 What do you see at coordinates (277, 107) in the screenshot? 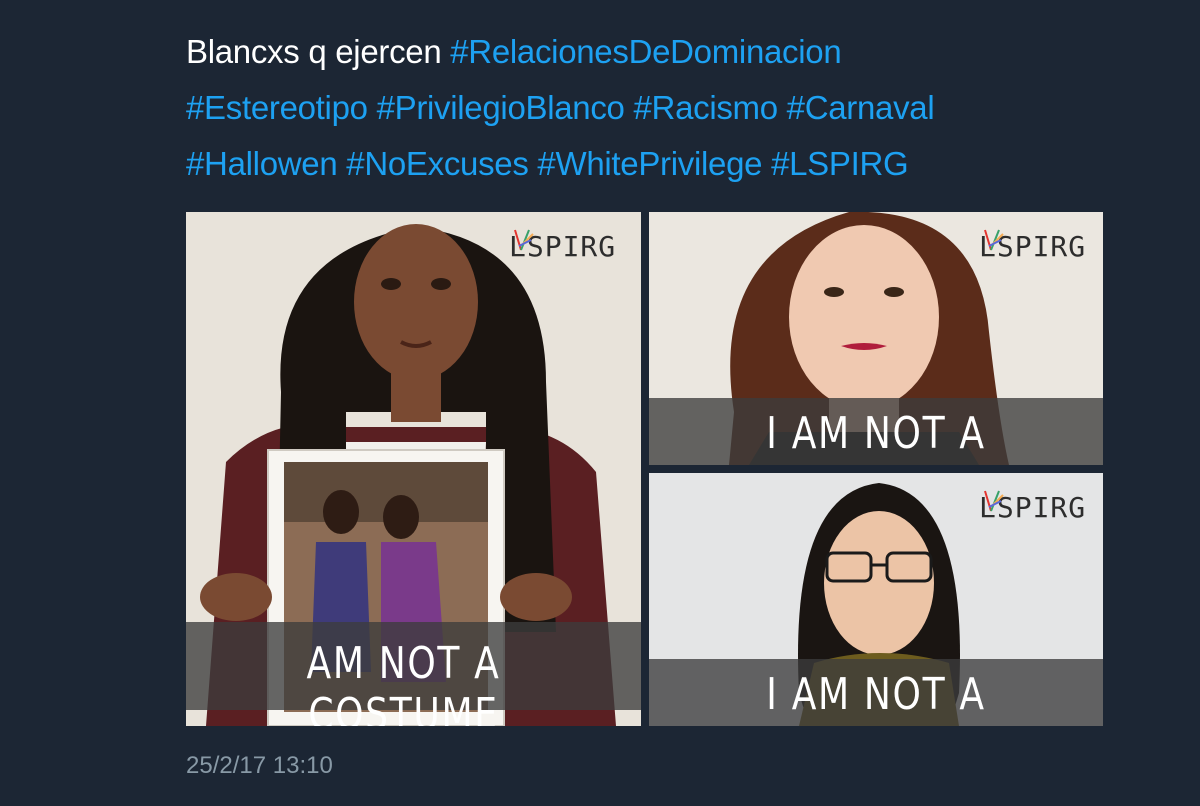
I see `hashtag-estereotipo: #Estereotipo` at bounding box center [277, 107].